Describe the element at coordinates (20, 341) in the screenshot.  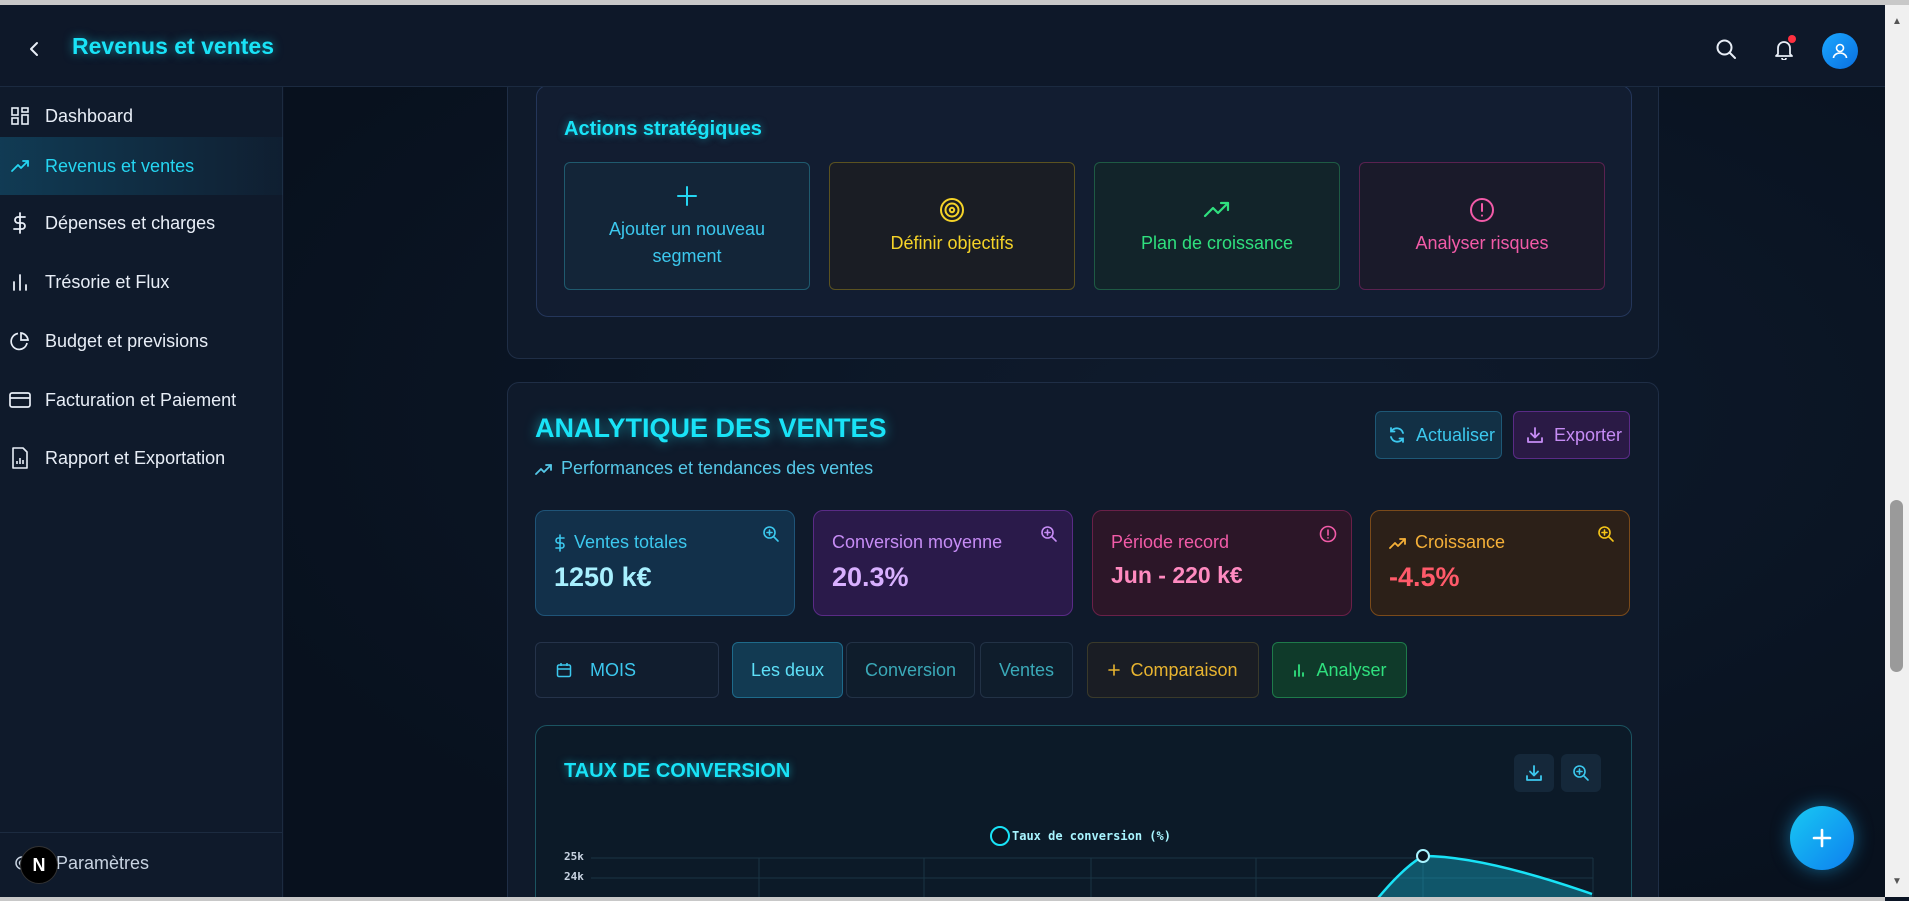
I see `pie-chart-icon` at that location.